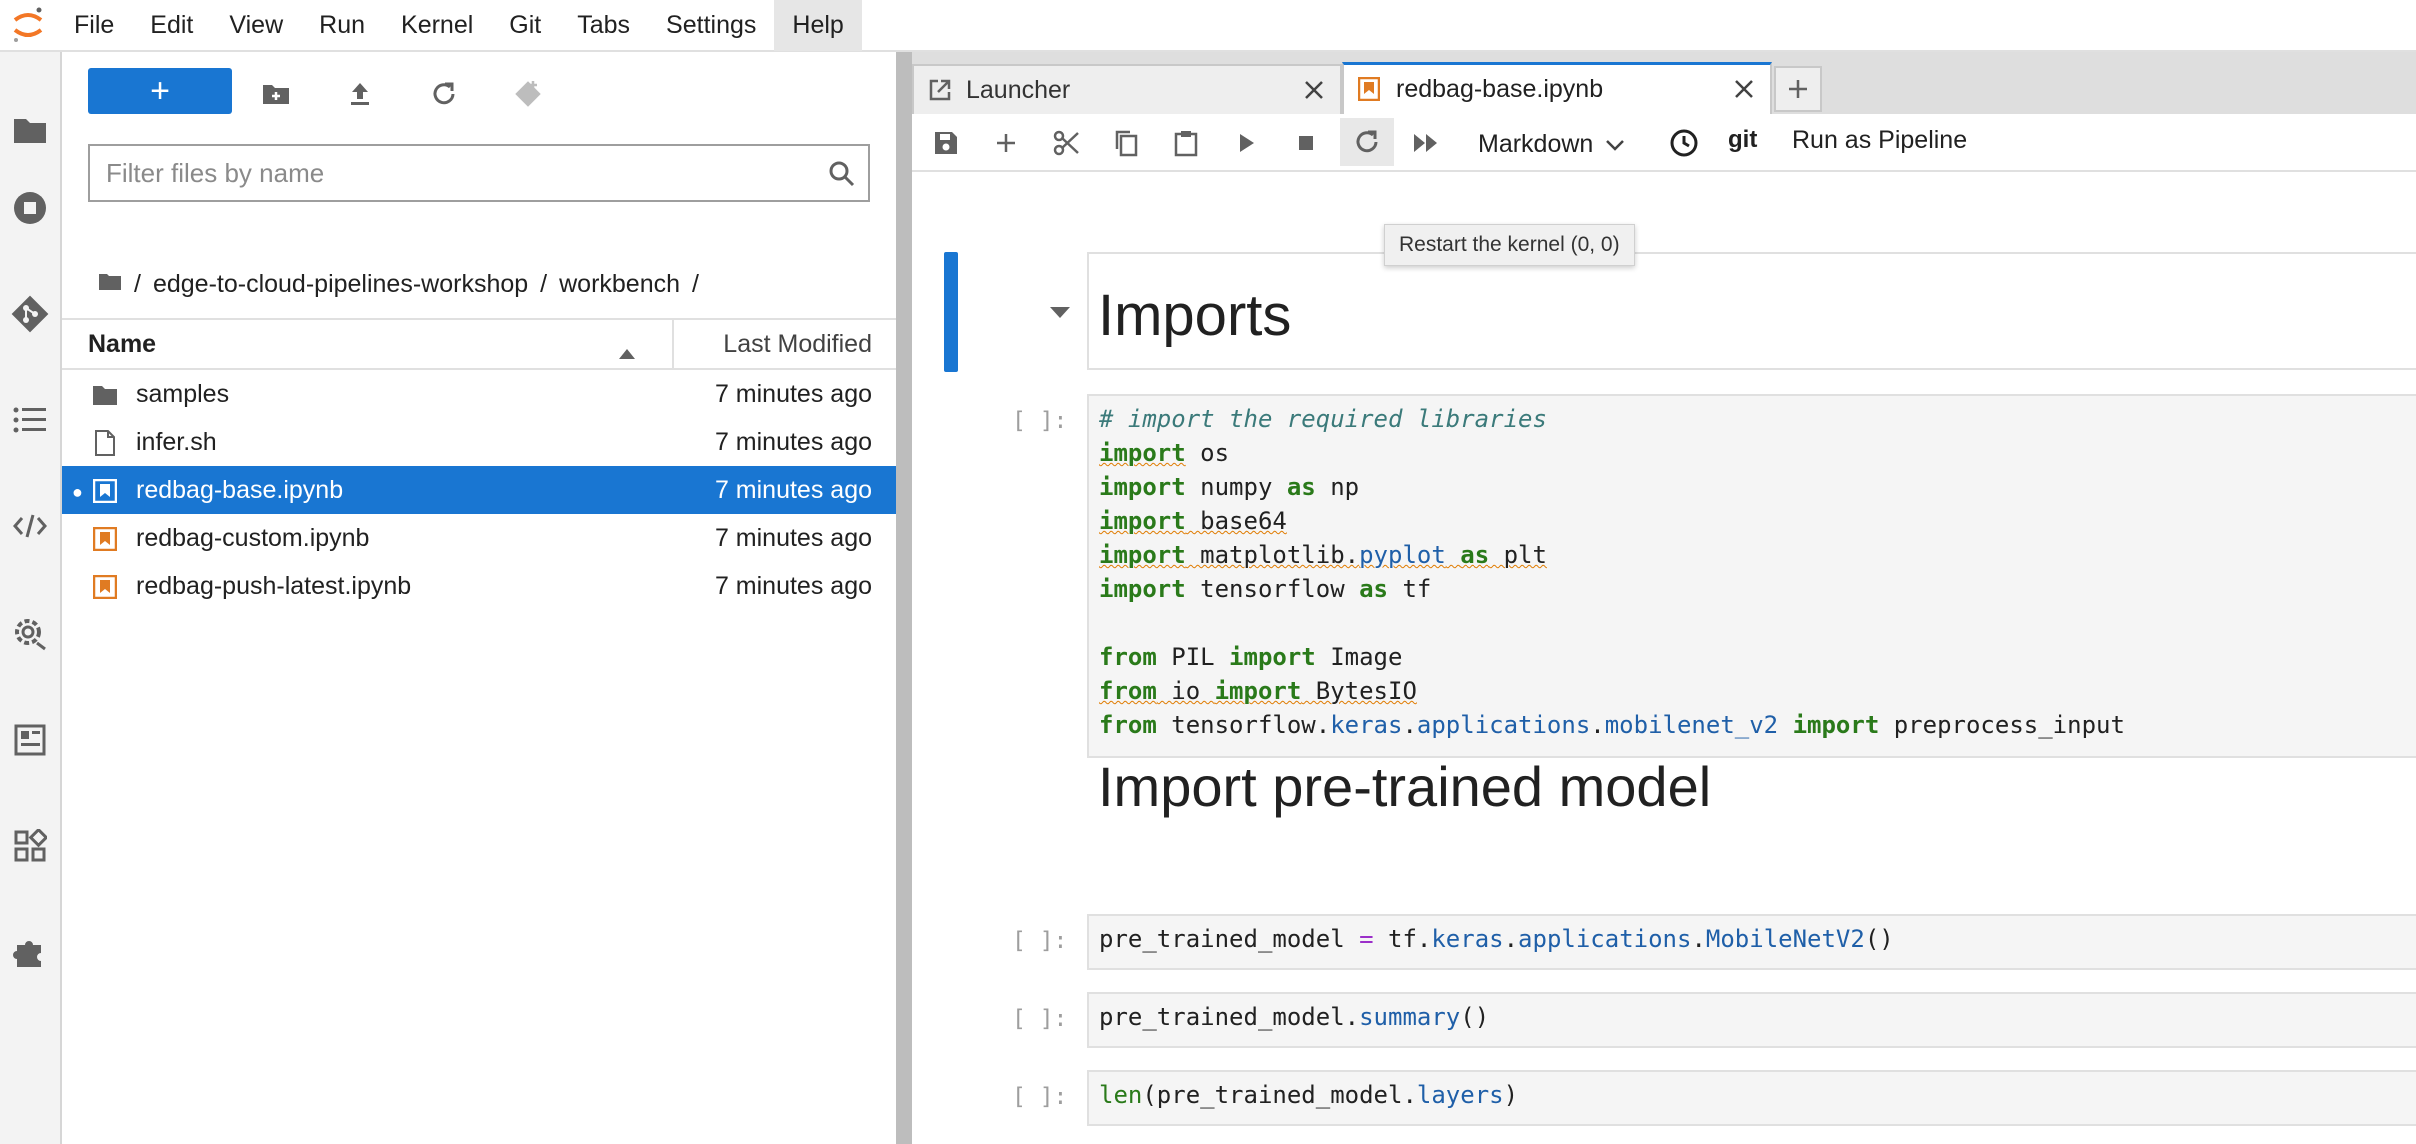 The width and height of the screenshot is (2416, 1144). What do you see at coordinates (30, 740) in the screenshot?
I see `component-catalog-icon` at bounding box center [30, 740].